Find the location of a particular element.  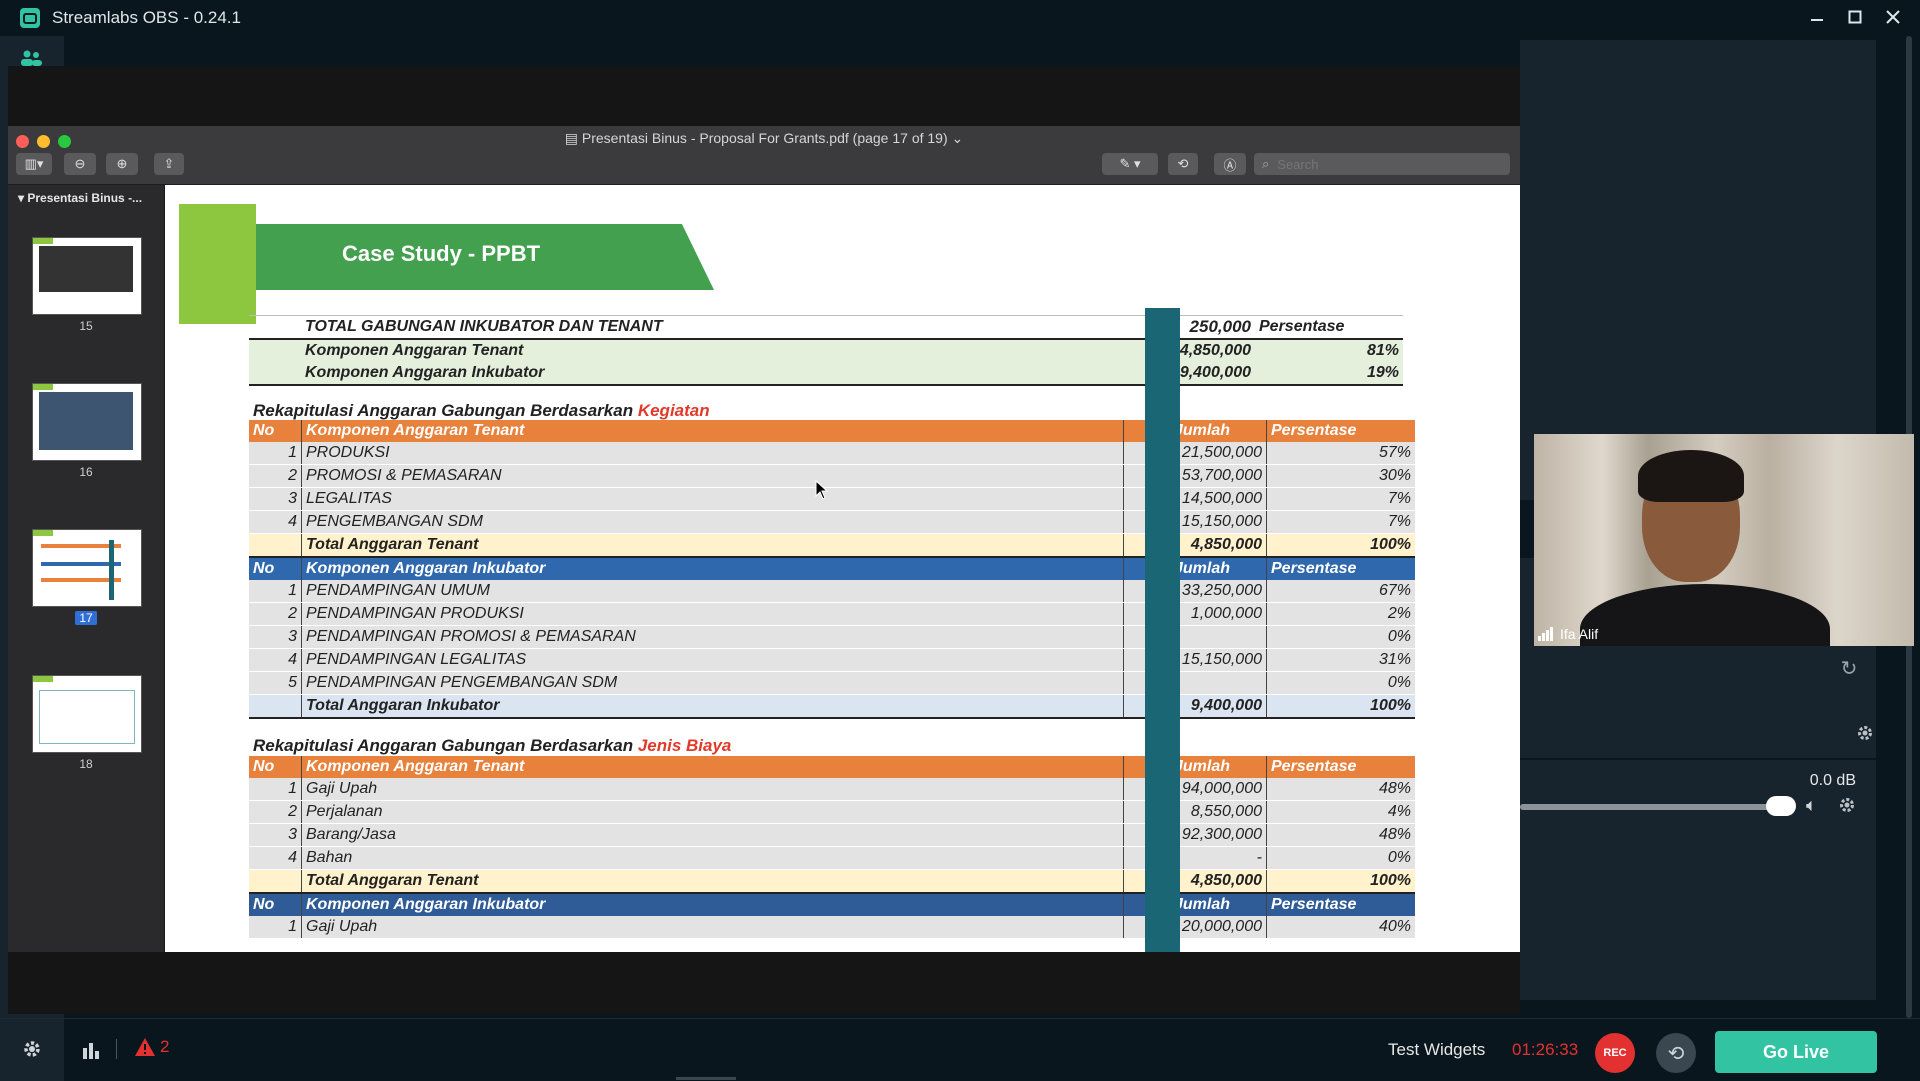

table-row: 1 PRODUKSI 21,500,000 57% is located at coordinates (832, 453).